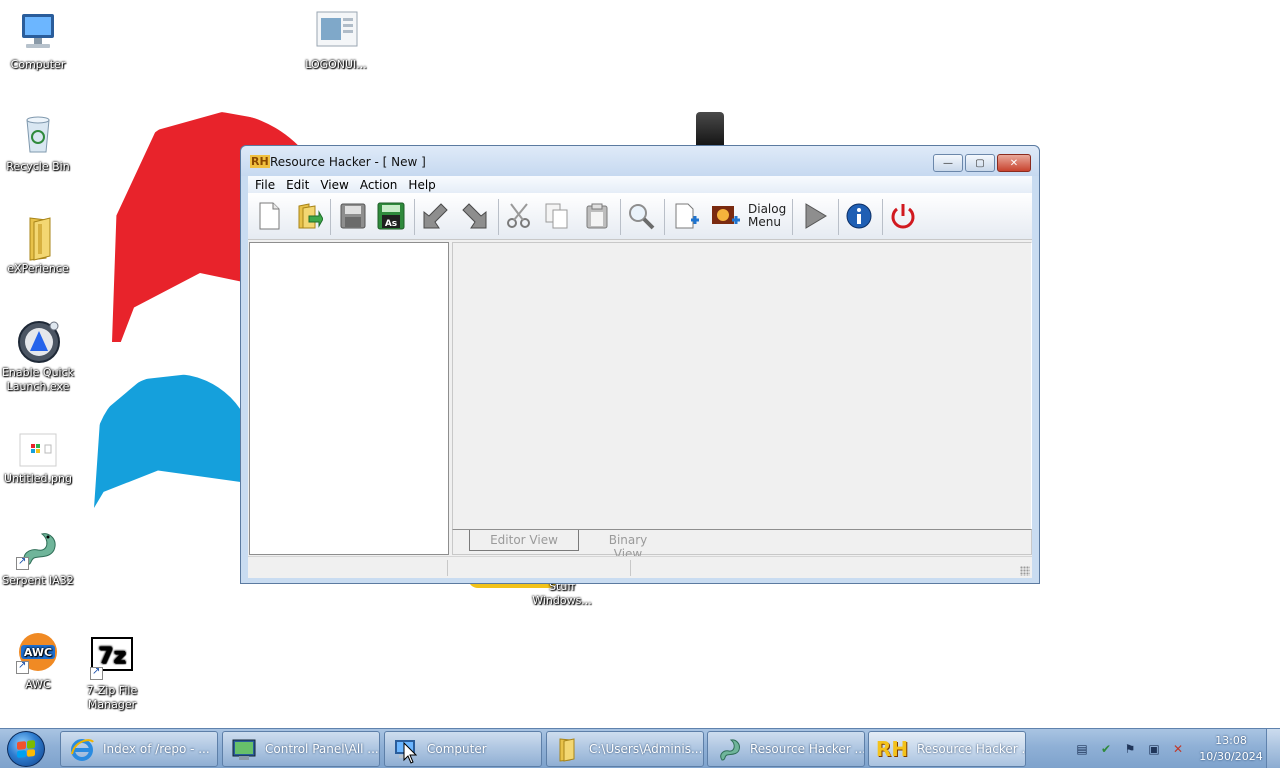 Image resolution: width=1280 pixels, height=768 pixels. What do you see at coordinates (38, 32) in the screenshot?
I see `computer-icon` at bounding box center [38, 32].